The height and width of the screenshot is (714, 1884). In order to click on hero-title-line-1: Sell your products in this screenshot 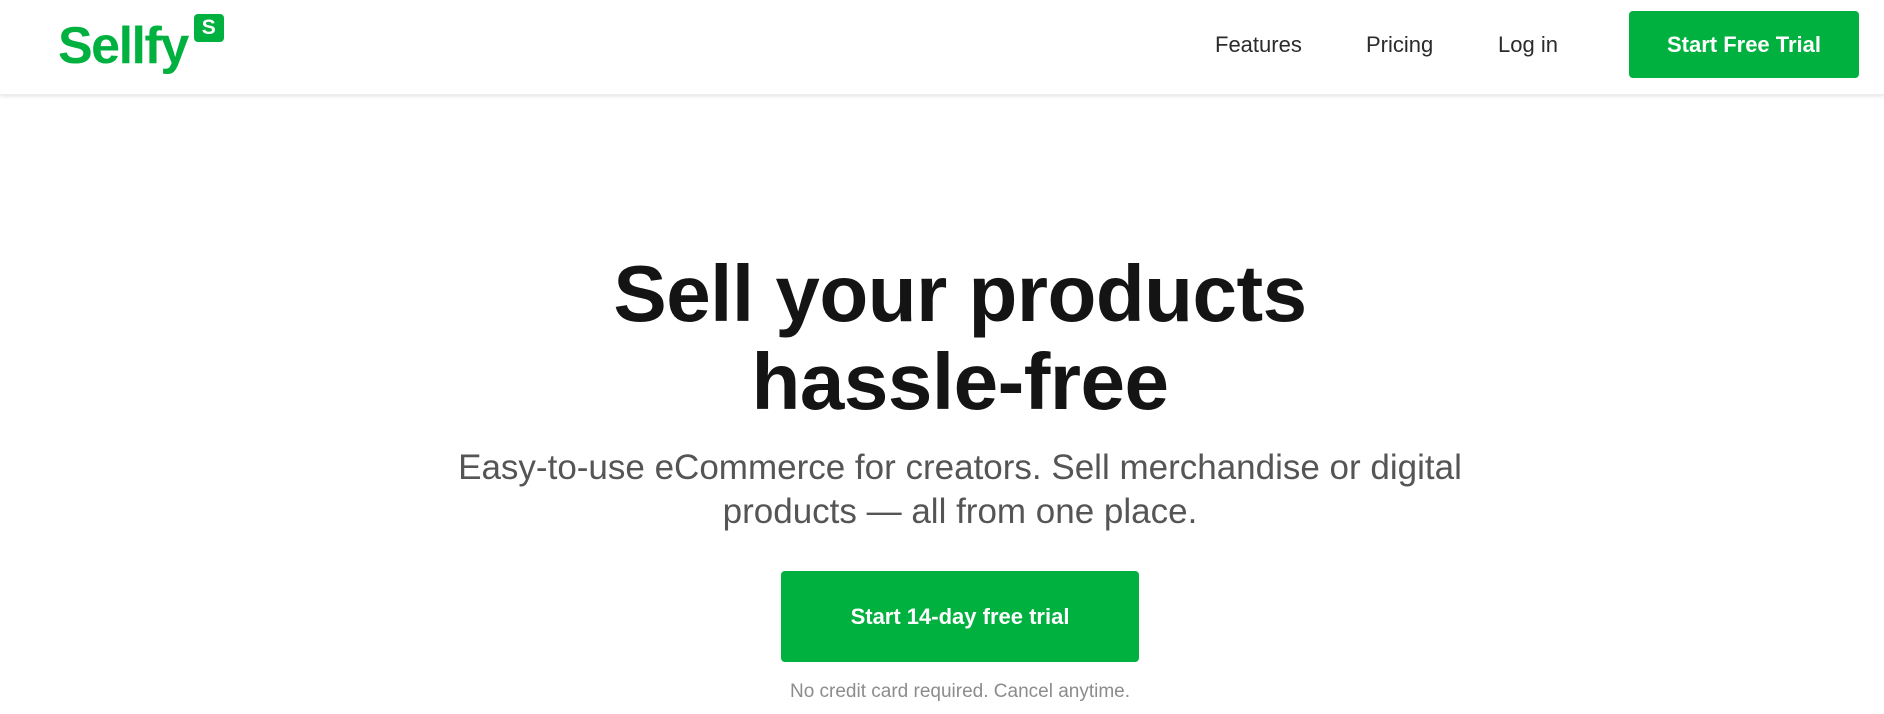, I will do `click(960, 293)`.